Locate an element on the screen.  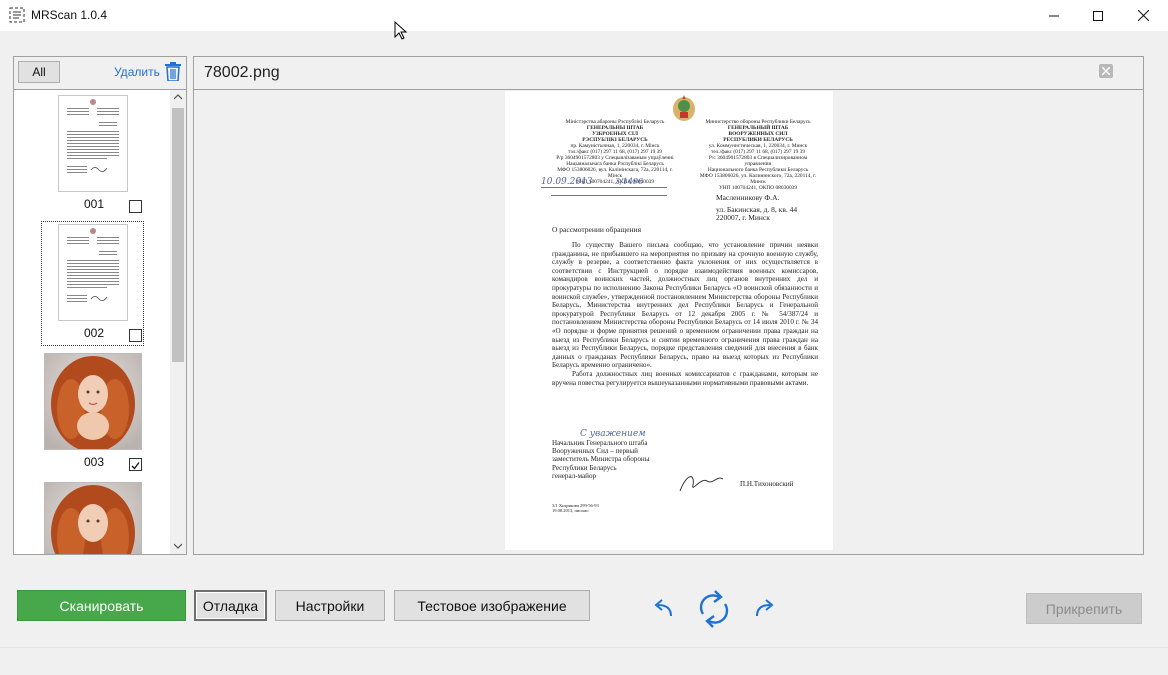
close-window-button is located at coordinates (1143, 15).